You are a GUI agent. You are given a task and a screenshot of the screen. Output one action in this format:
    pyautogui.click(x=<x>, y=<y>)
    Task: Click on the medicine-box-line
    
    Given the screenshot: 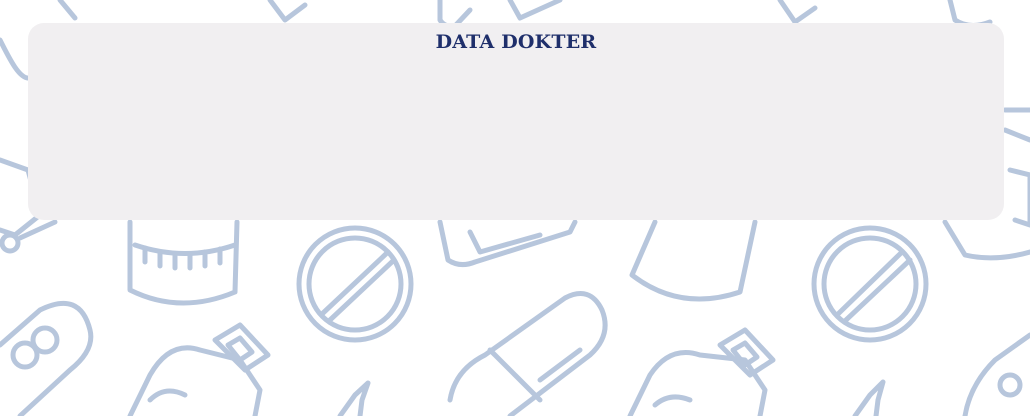 What is the action you would take?
    pyautogui.click(x=505, y=242)
    